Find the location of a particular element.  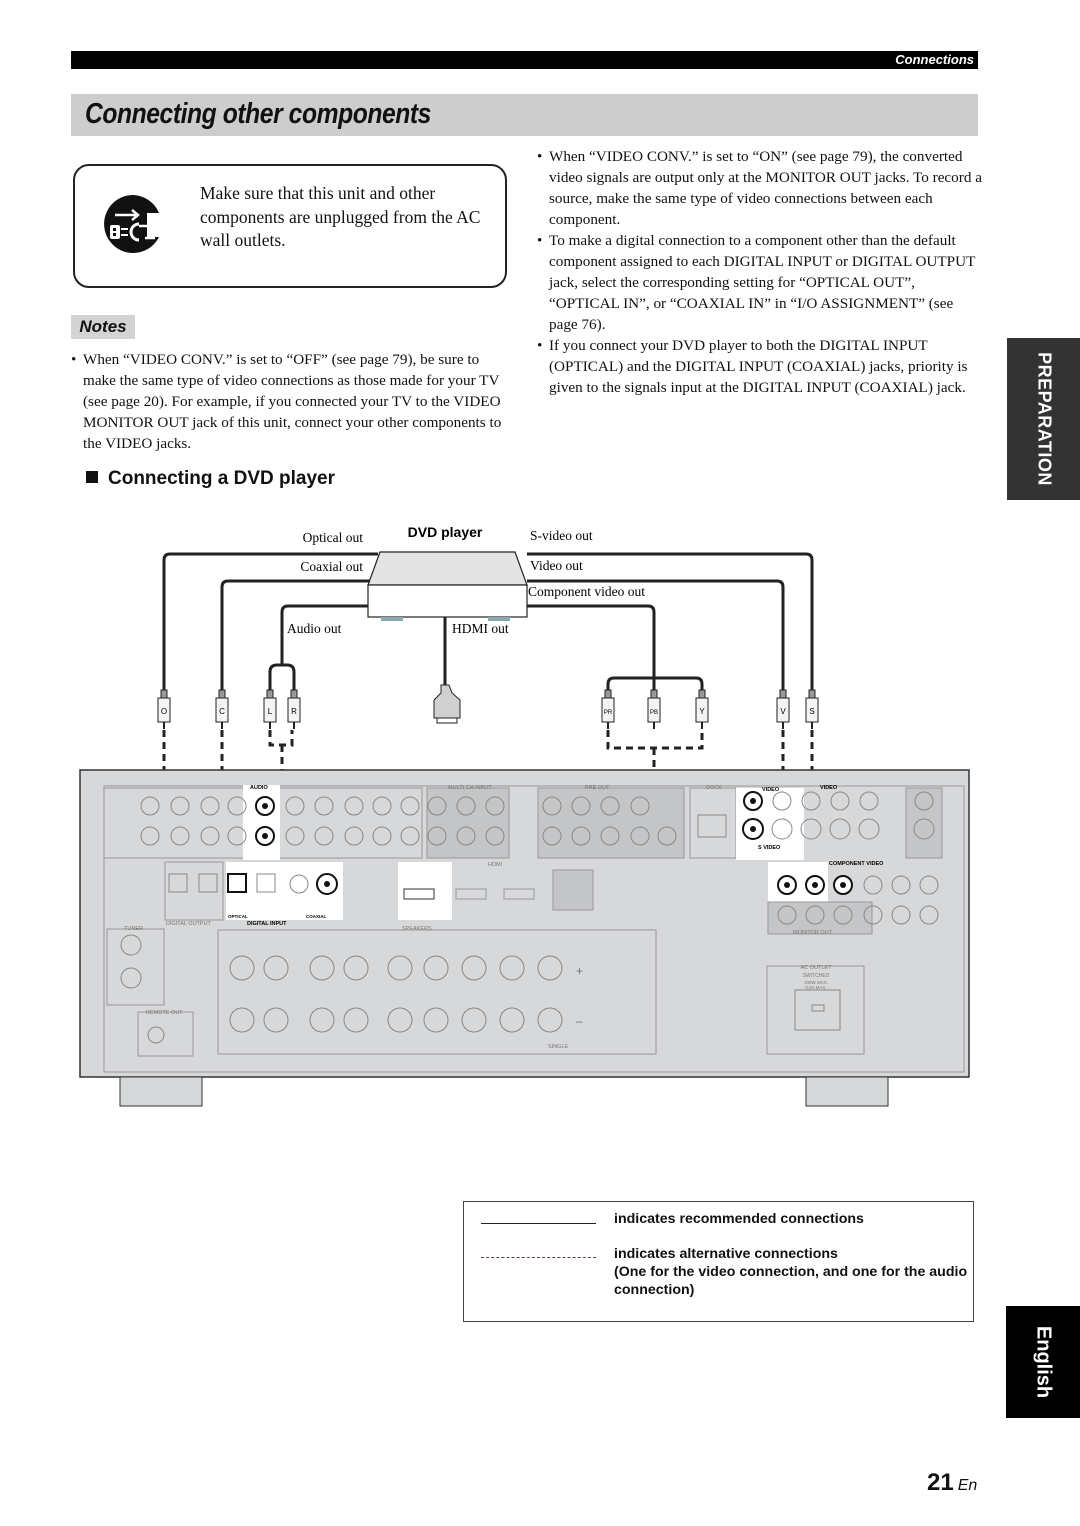

section-tab-label: Connections is located at coordinates (934, 59).